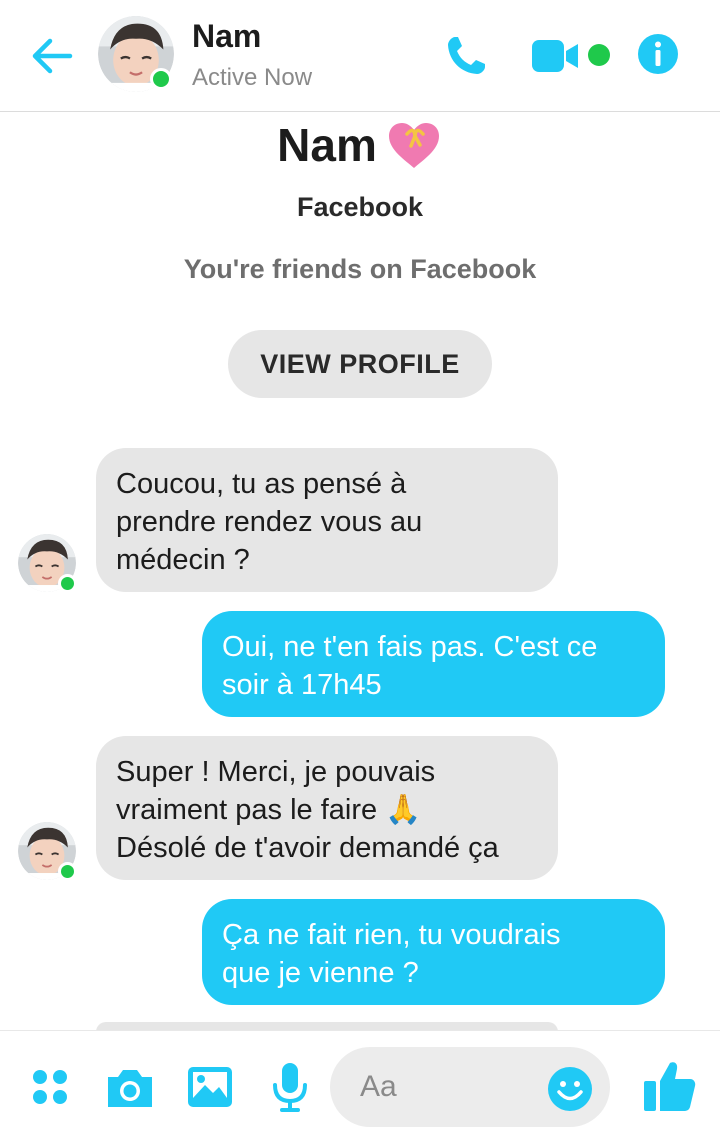 The image size is (720, 1137). I want to click on chat-header: Nam Active Now, so click(360, 56).